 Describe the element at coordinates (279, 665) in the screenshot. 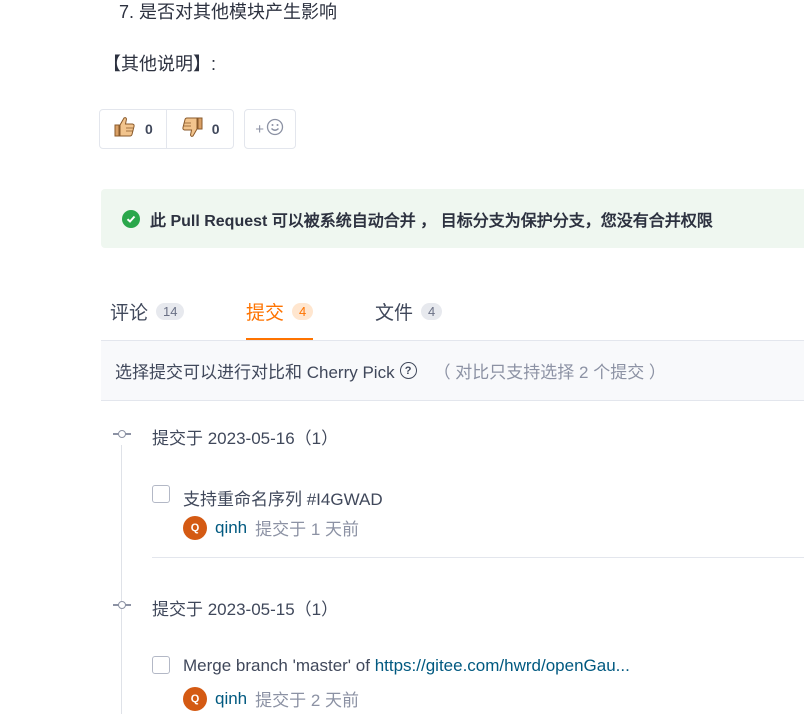

I see `commit-title-text: Merge branch 'master' of` at that location.